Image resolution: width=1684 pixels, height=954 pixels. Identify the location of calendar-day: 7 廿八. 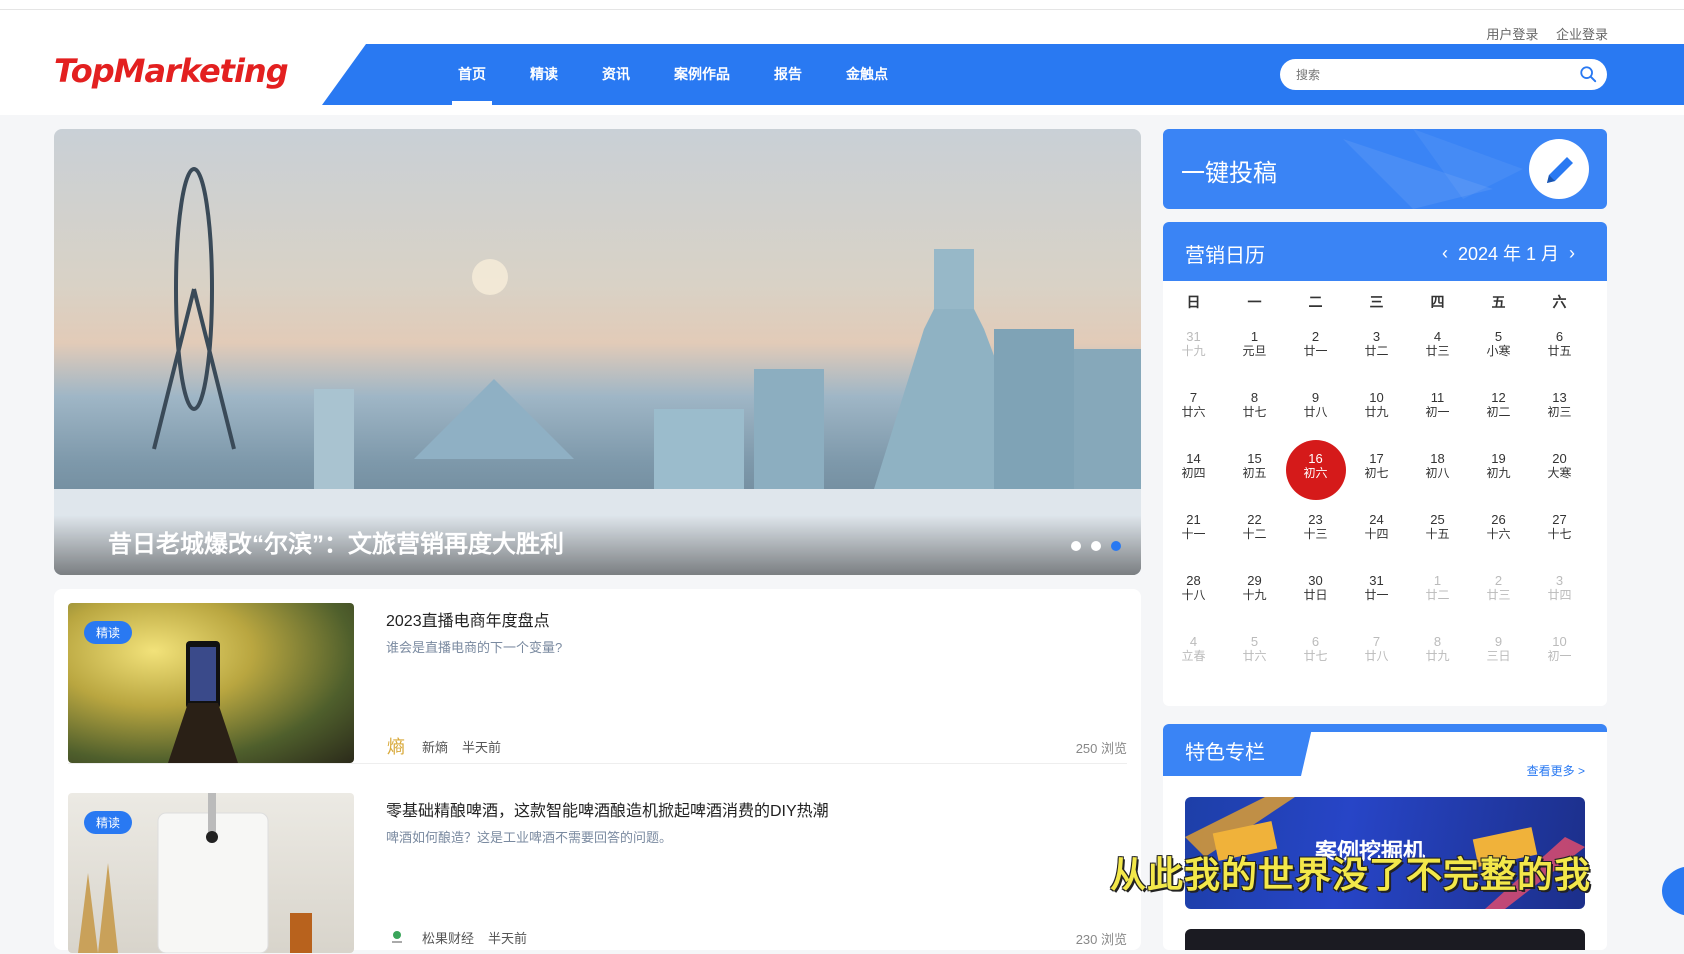
(1376, 652).